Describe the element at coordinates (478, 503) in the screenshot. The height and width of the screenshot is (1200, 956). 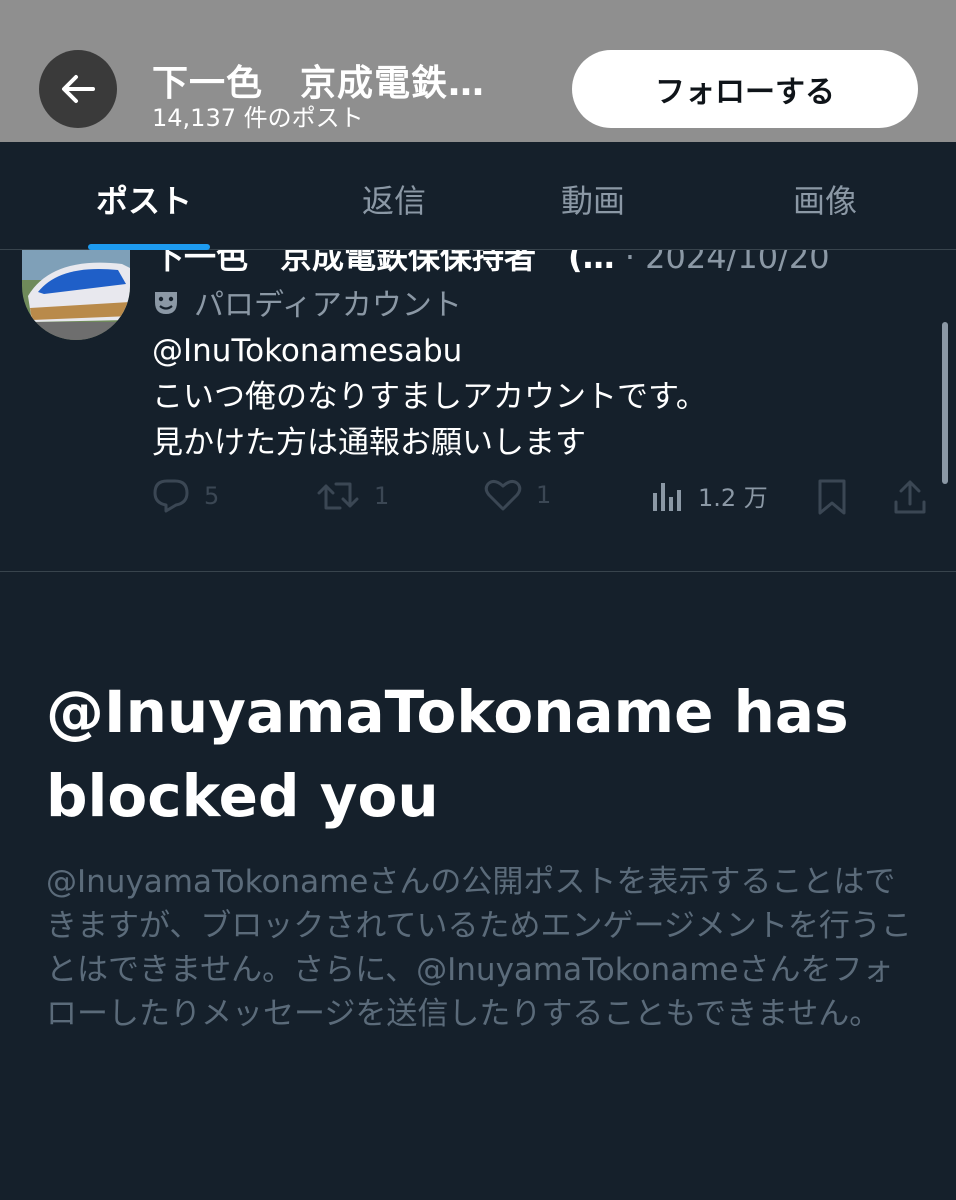
I see `post-actions: 5 1 1 1.2 万` at that location.